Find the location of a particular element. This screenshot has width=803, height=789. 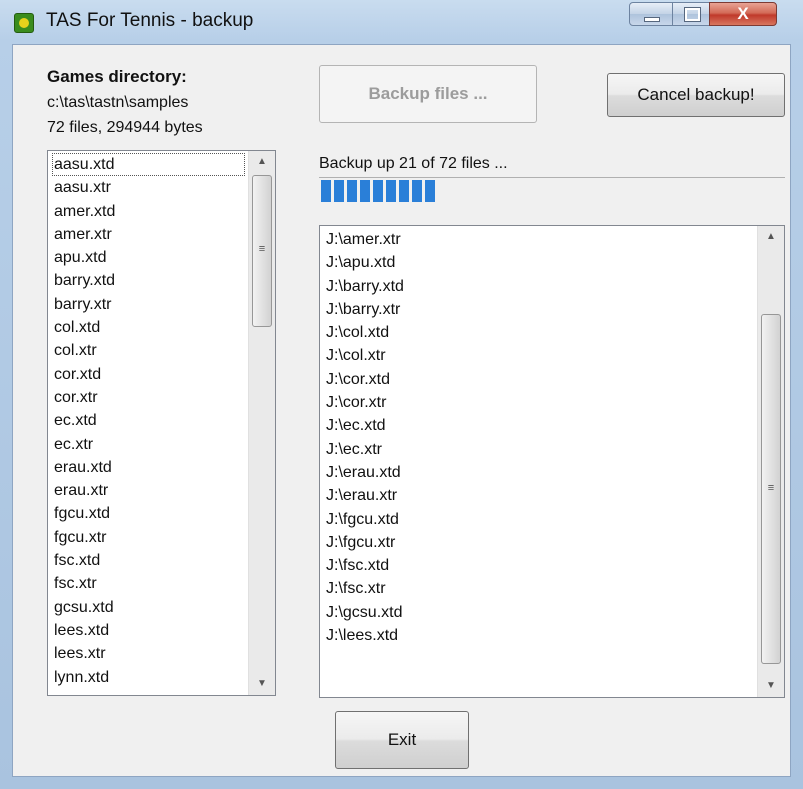

backup-log-scrollbar: ▲ ≡ ▼ is located at coordinates (770, 461).